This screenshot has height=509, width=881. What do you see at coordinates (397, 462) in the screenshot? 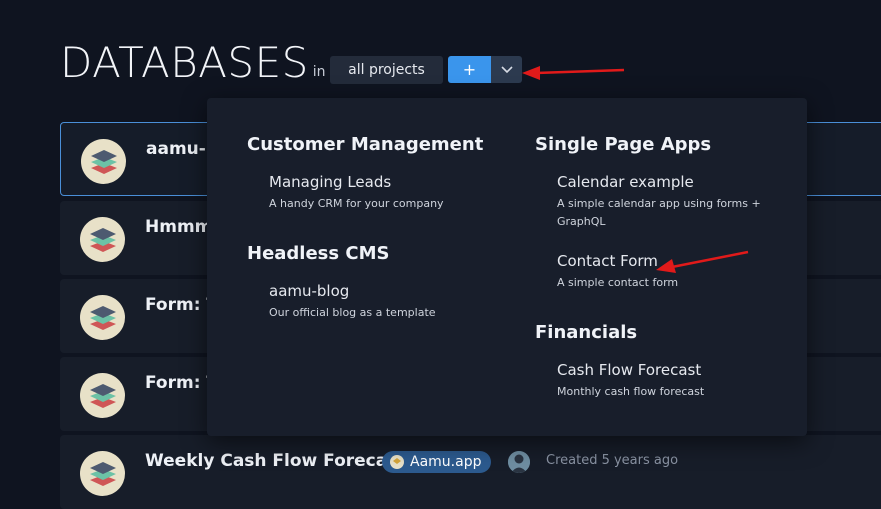
I see `project-icon` at bounding box center [397, 462].